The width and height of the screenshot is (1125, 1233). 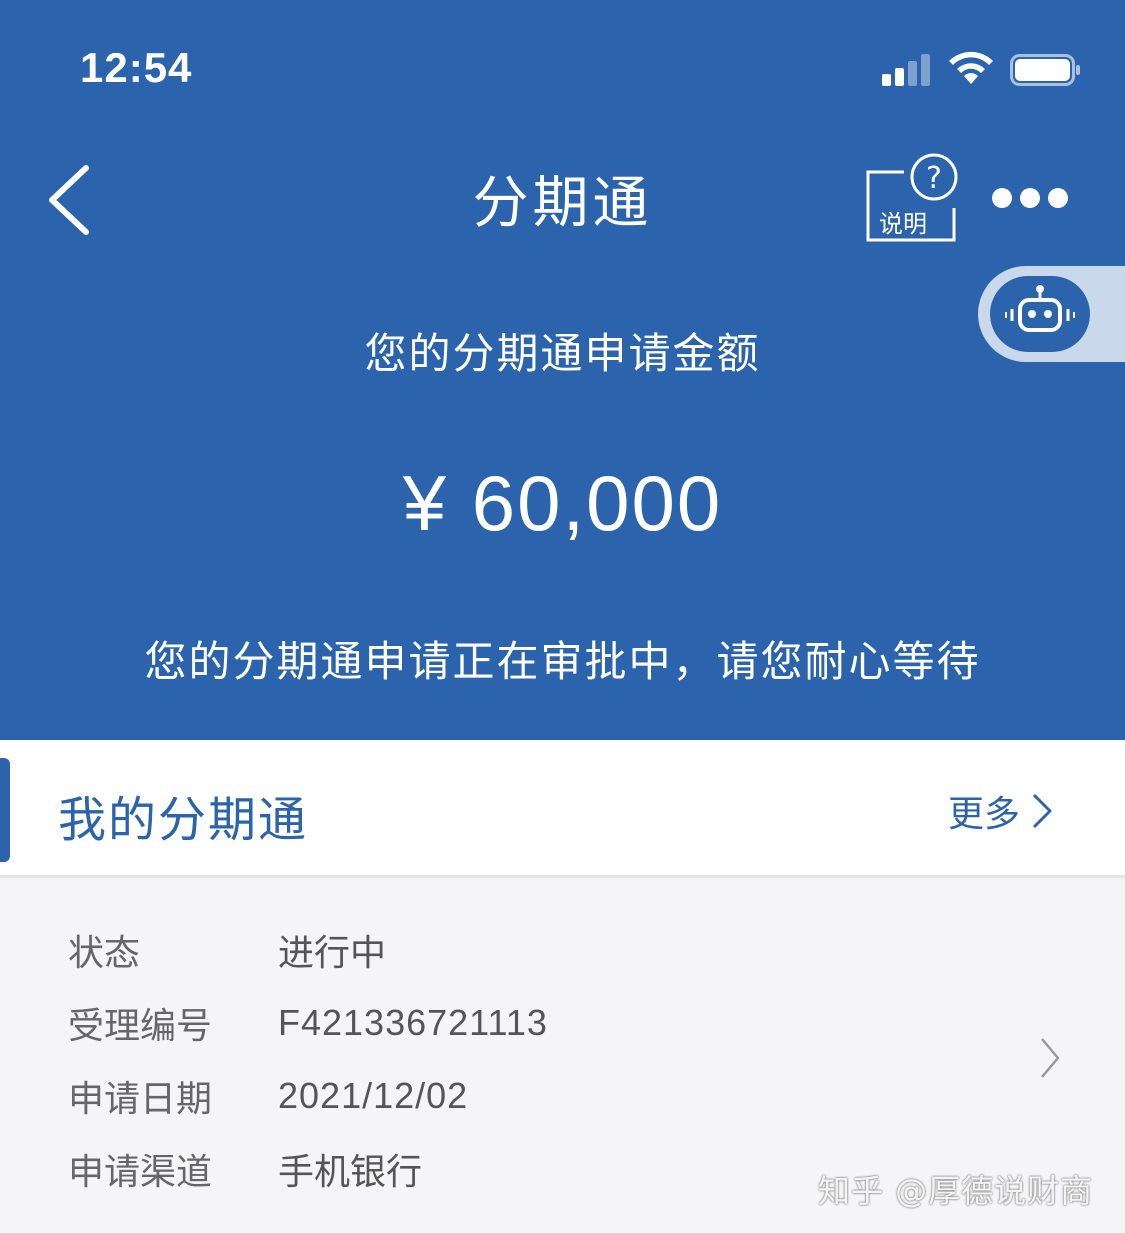 I want to click on record-value: 2021/12/02, so click(x=373, y=1095).